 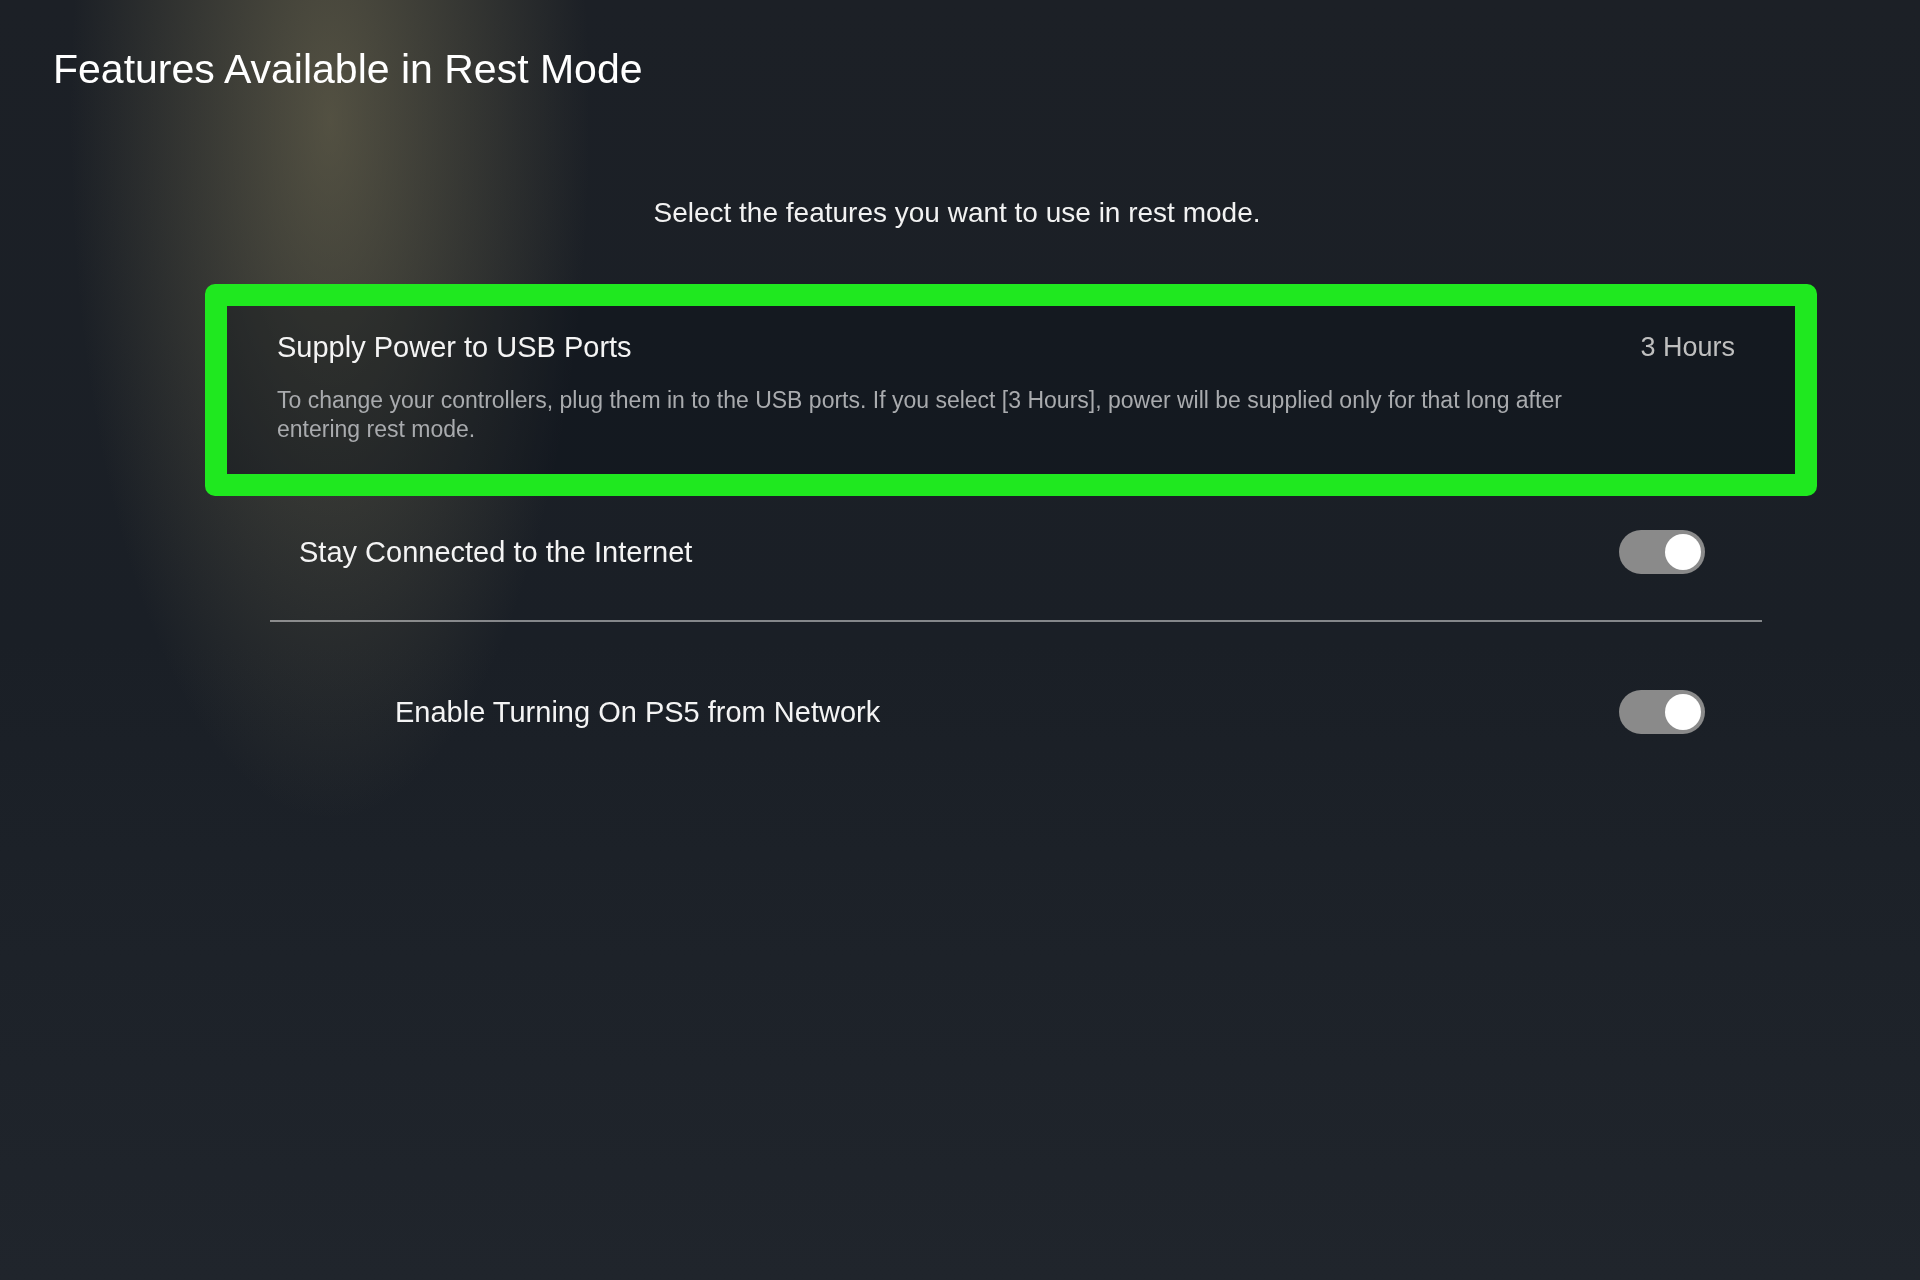 I want to click on setting-row: Supply Power to USB Ports 3 Hours To change your controllers, plug them in to the USB ports. If you select [3 Hours], power will be supplied only for that long after entering rest mode., so click(x=1011, y=390).